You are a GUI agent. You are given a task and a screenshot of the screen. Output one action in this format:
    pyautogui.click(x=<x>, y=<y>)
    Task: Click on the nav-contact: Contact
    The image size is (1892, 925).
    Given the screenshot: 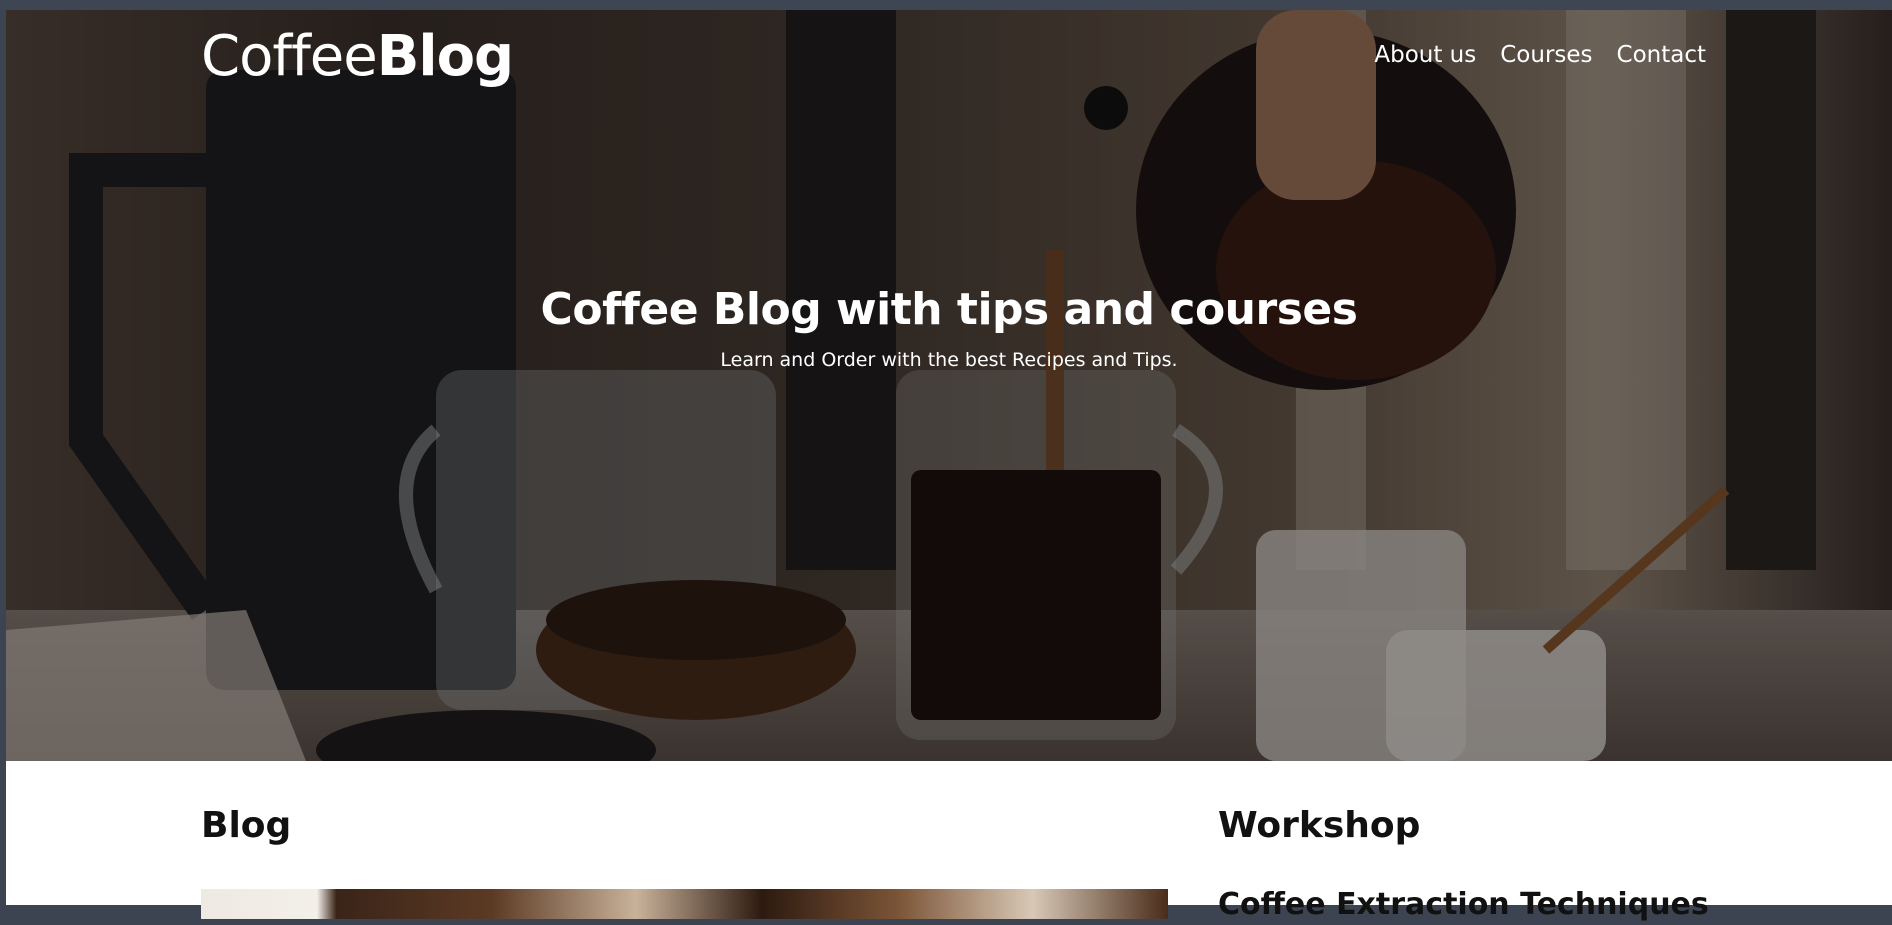 What is the action you would take?
    pyautogui.click(x=1661, y=55)
    